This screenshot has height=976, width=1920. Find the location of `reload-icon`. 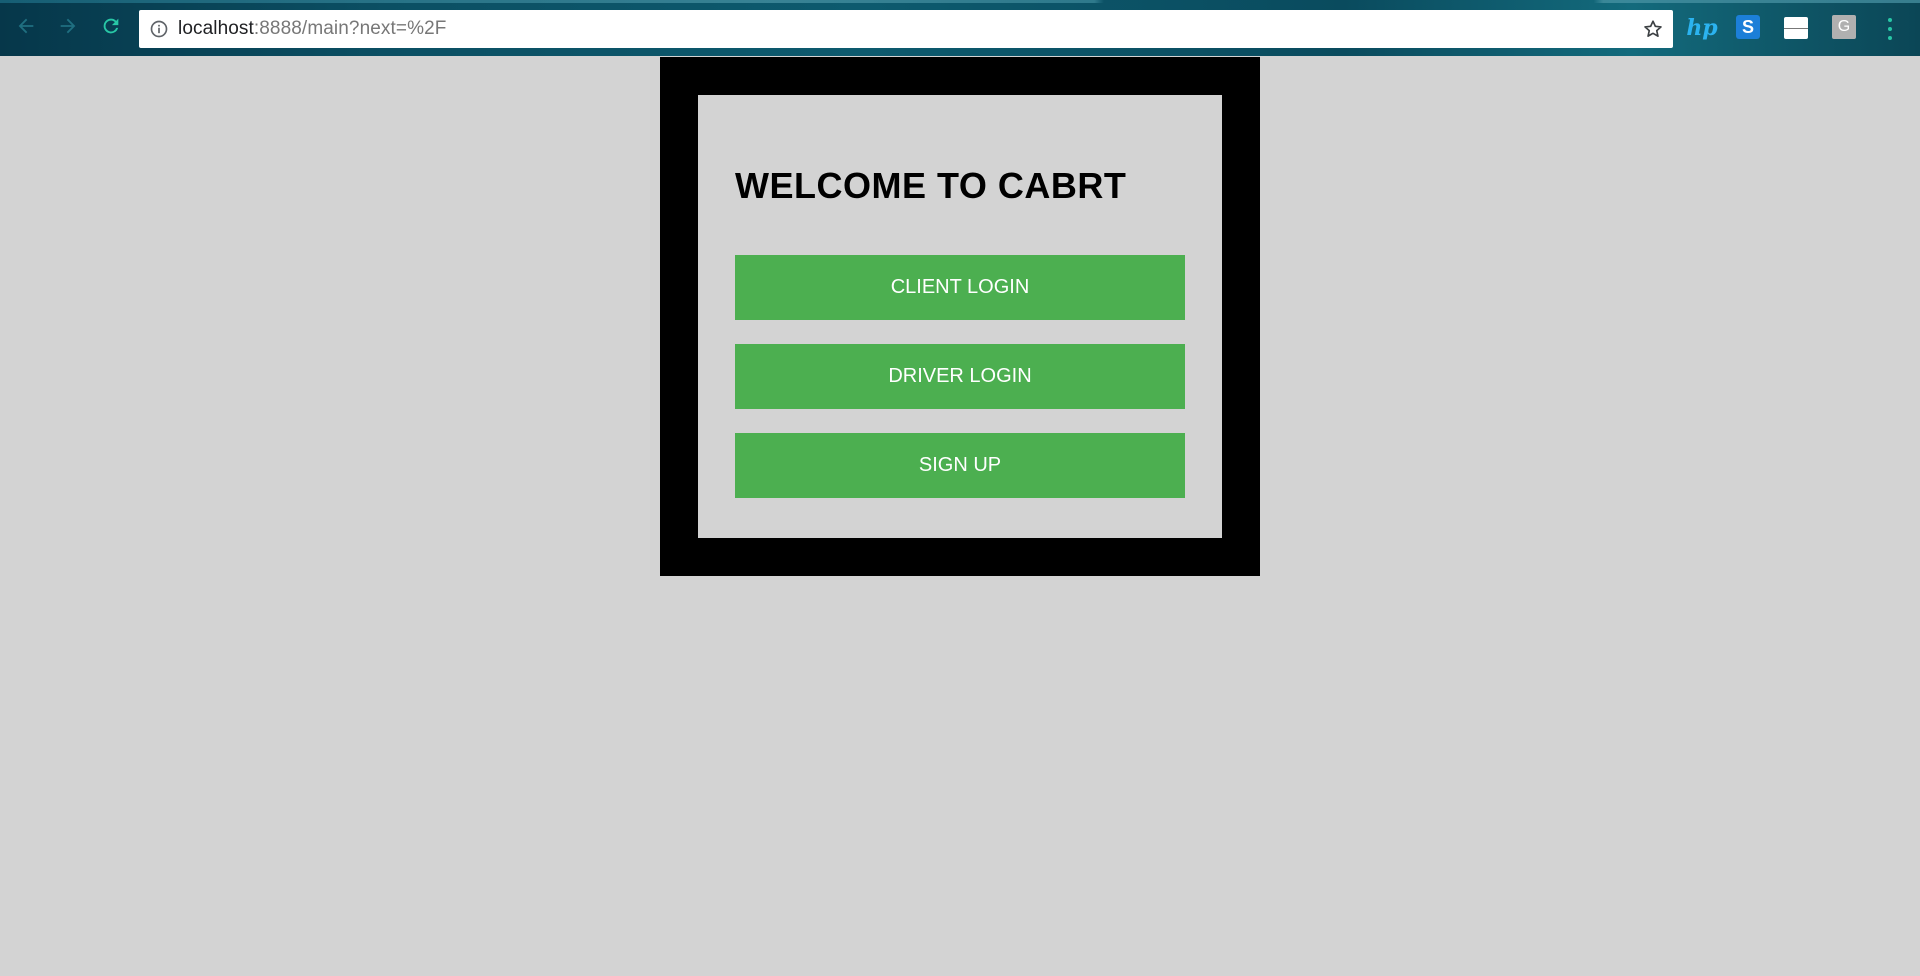

reload-icon is located at coordinates (111, 26).